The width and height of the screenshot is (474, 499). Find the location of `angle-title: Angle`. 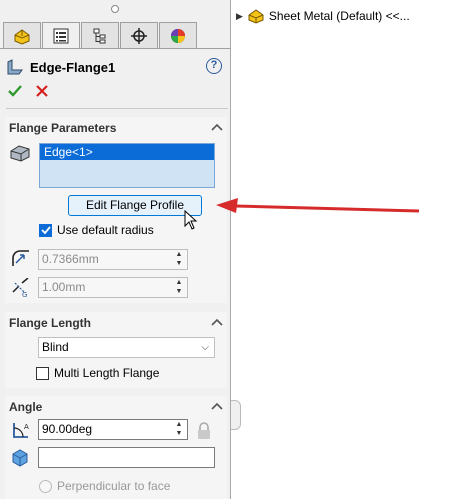

angle-title: Angle is located at coordinates (26, 407).